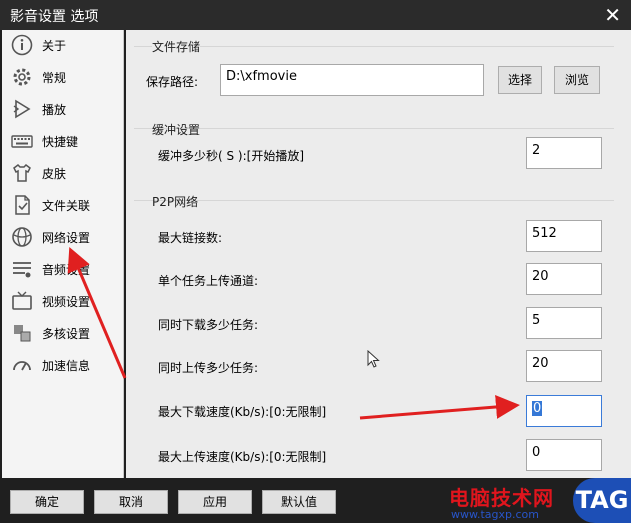  Describe the element at coordinates (131, 502) in the screenshot. I see `cancel-button: 取消` at that location.